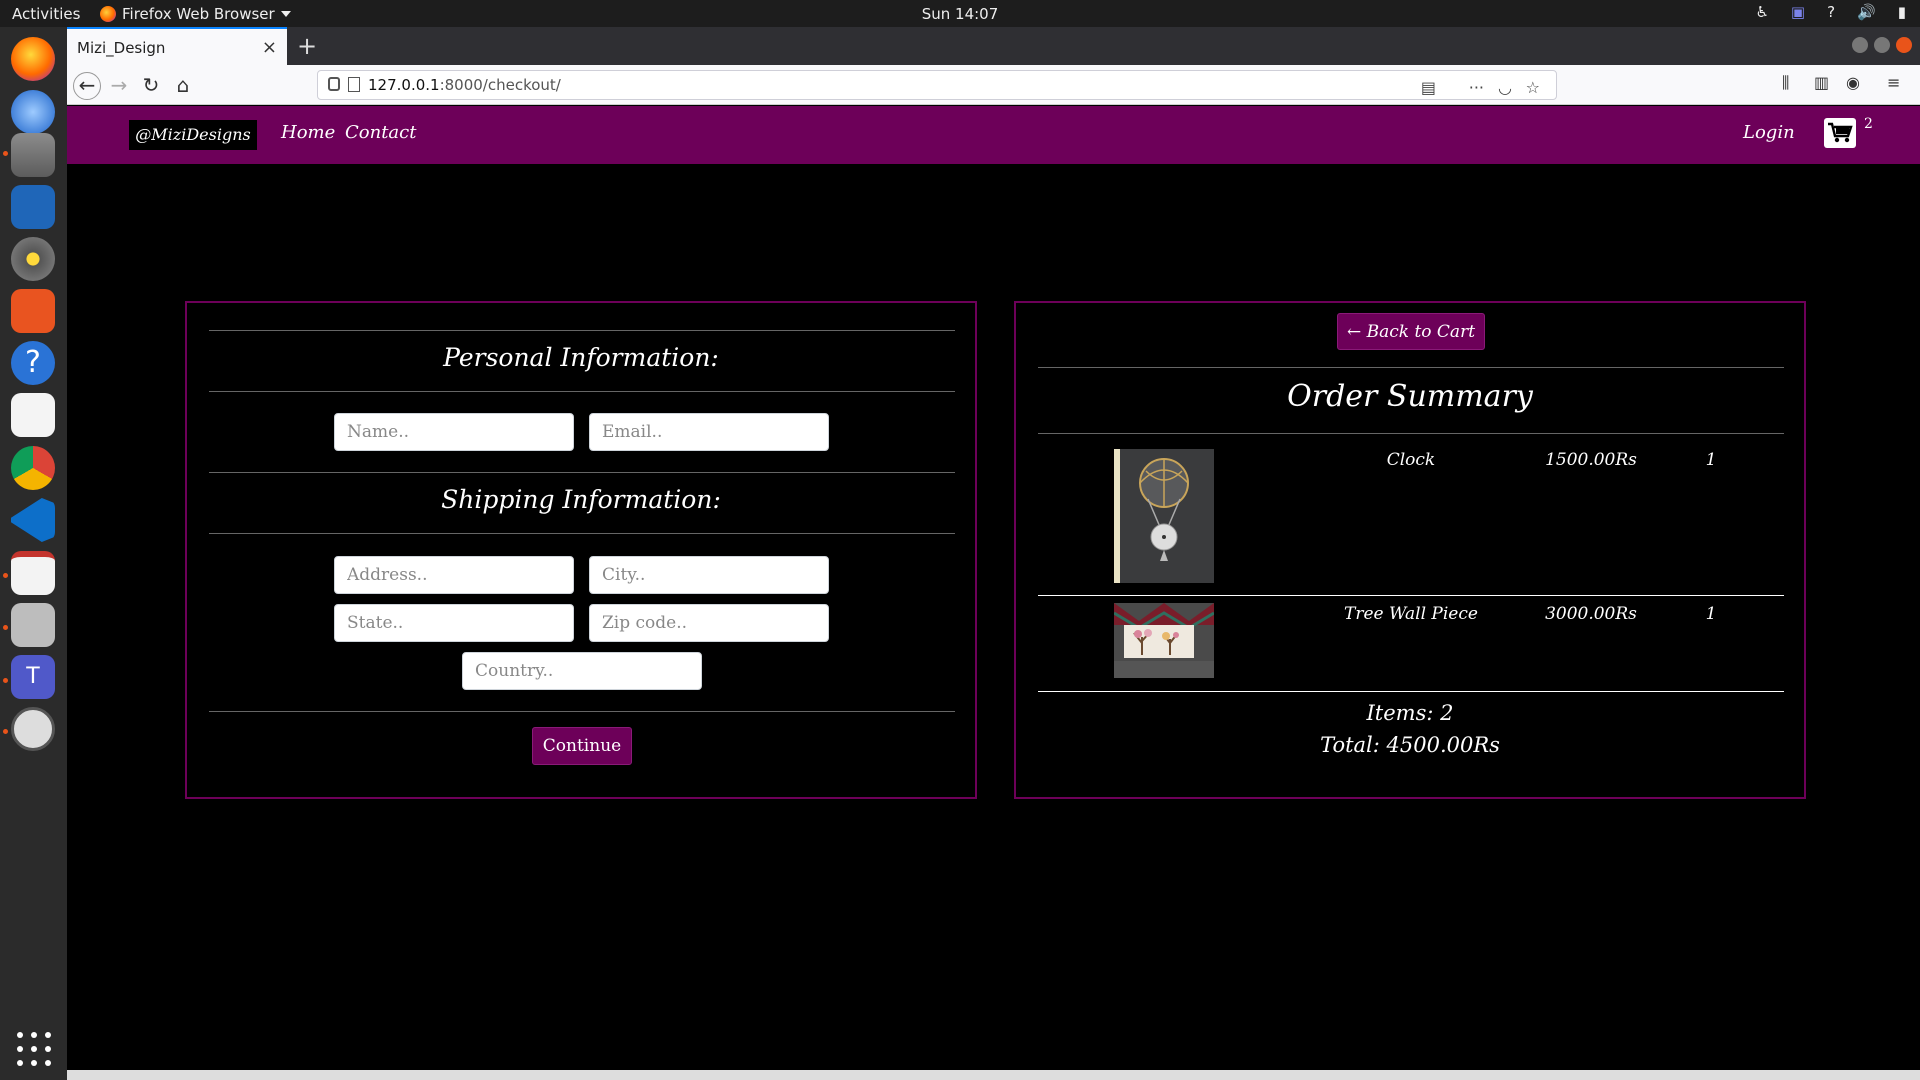 This screenshot has height=1080, width=1920. I want to click on system-tray: ♿ ▣ ? 🔊 ▮, so click(1830, 12).